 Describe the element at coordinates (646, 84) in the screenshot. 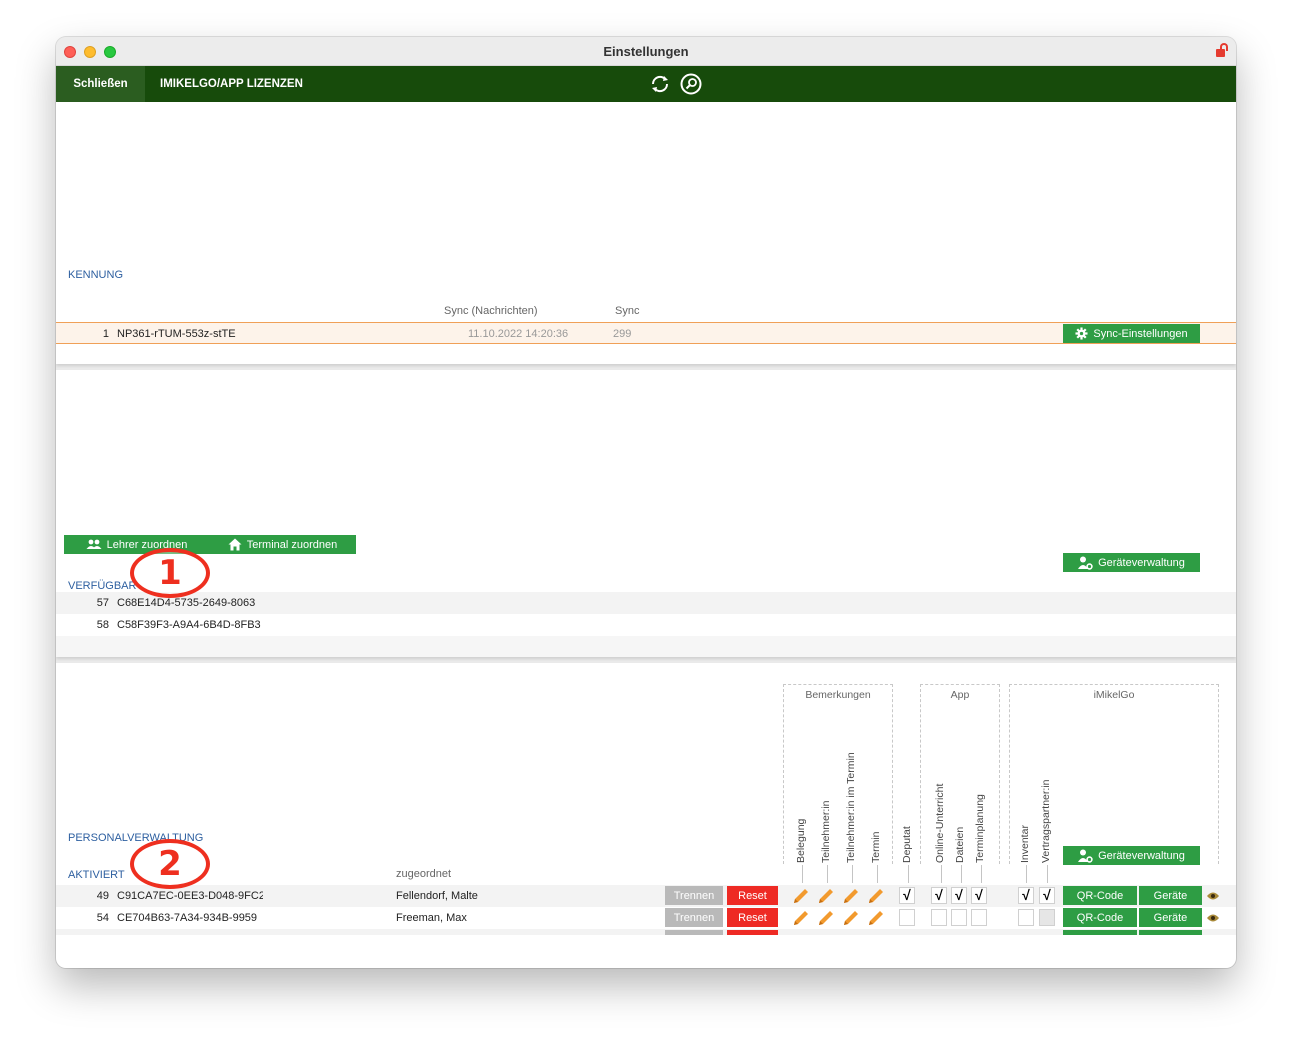

I see `toolbar: Schließen IMIKELGO/APP LIZENZEN` at that location.